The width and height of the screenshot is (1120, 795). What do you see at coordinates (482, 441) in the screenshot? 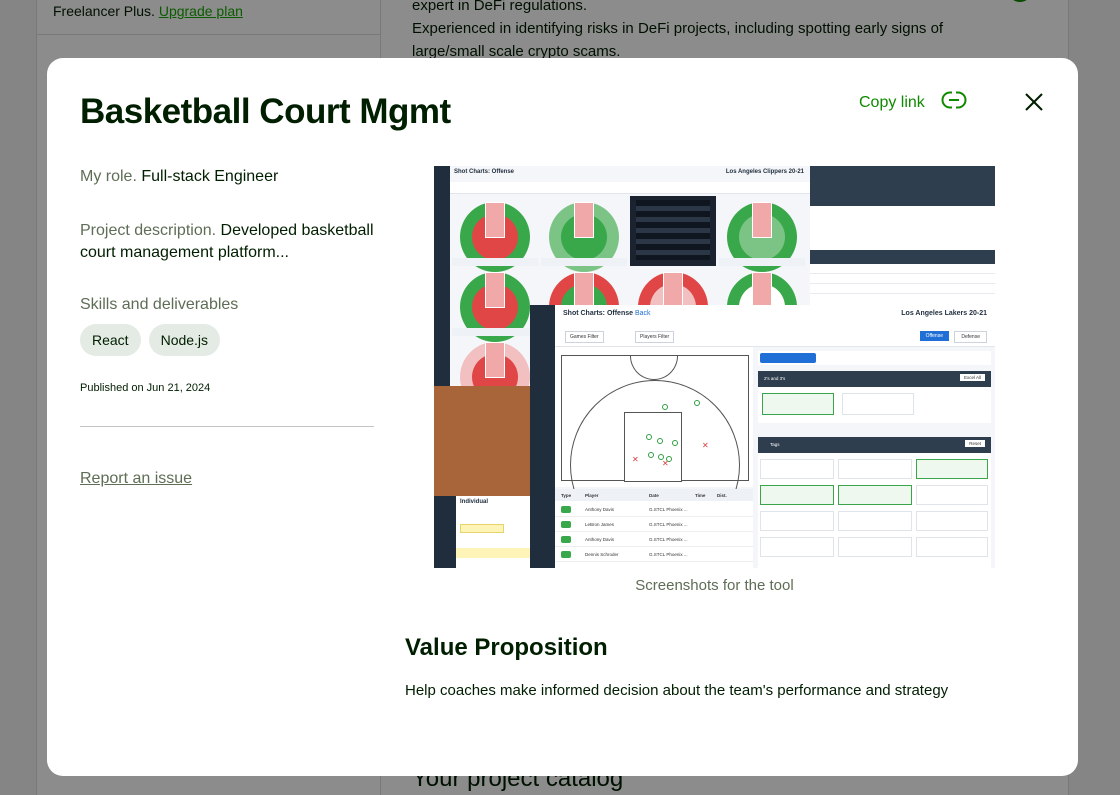
I see `screenshot-background` at bounding box center [482, 441].